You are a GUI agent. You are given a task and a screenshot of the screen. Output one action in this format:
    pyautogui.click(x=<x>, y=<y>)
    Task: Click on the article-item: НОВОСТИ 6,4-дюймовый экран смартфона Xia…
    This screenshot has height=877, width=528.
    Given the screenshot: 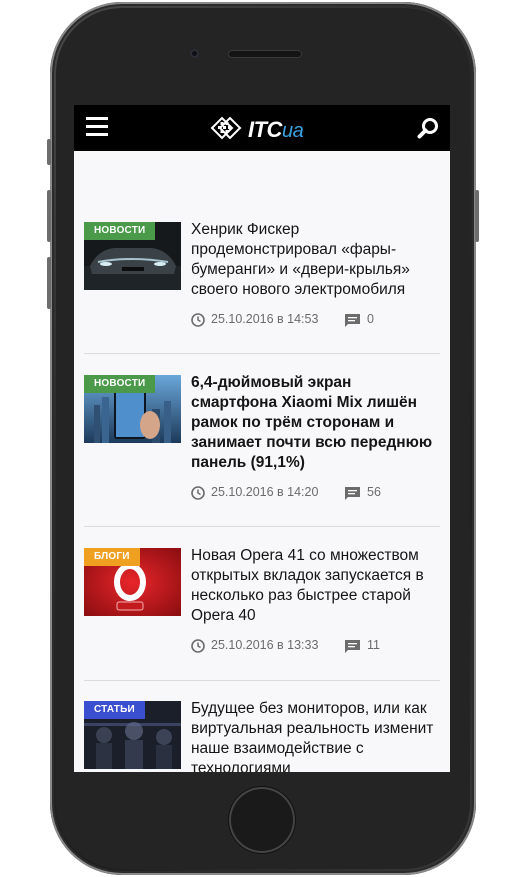 What is the action you would take?
    pyautogui.click(x=262, y=439)
    